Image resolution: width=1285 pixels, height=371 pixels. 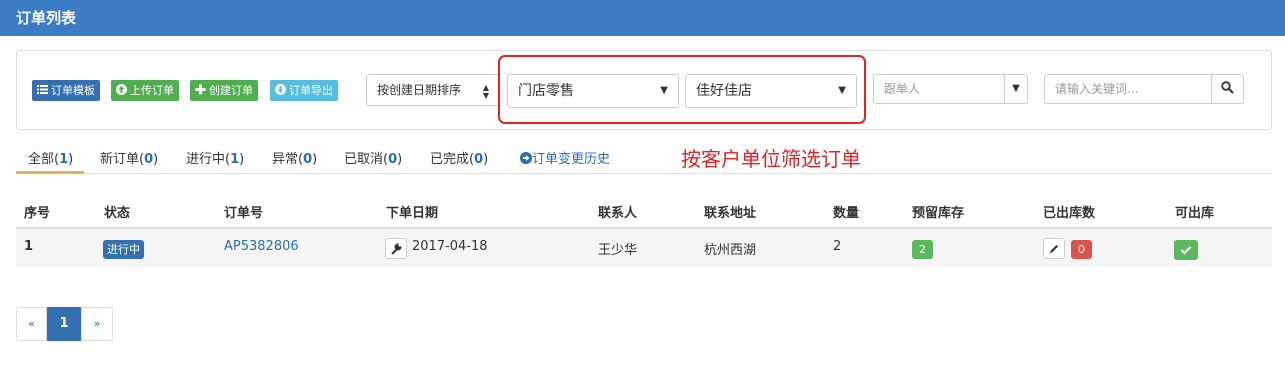 I want to click on follower-placeholder: 跟单人, so click(x=902, y=89).